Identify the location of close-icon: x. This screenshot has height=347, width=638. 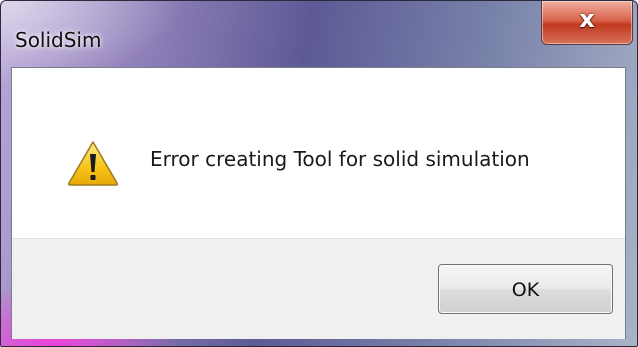
(587, 19).